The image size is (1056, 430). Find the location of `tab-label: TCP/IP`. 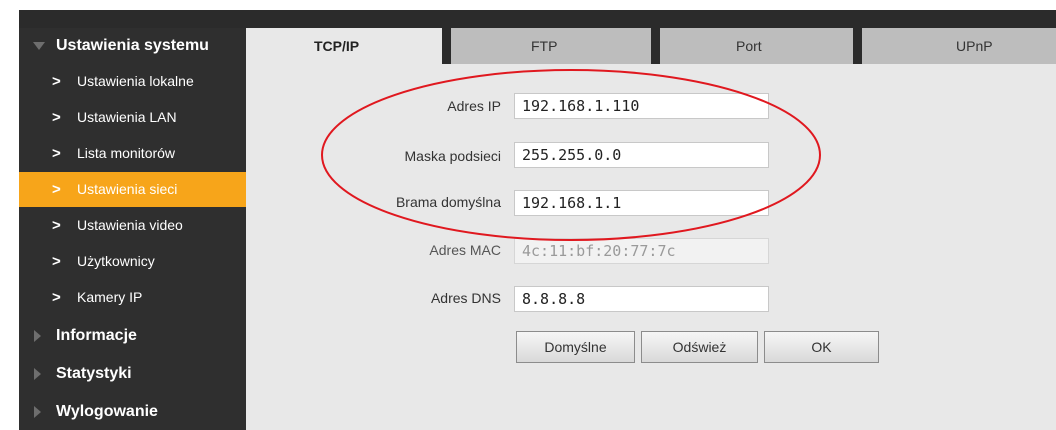

tab-label: TCP/IP is located at coordinates (337, 46).